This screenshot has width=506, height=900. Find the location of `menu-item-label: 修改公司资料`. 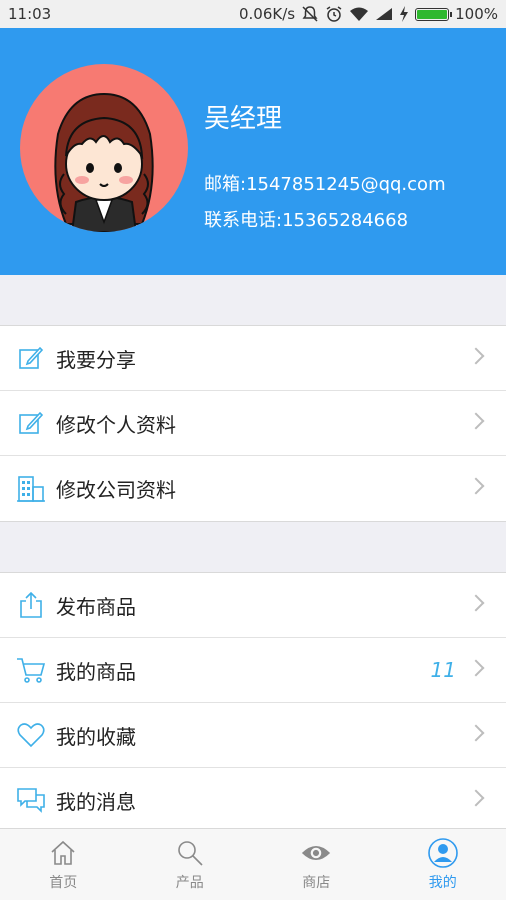

menu-item-label: 修改公司资料 is located at coordinates (116, 490).